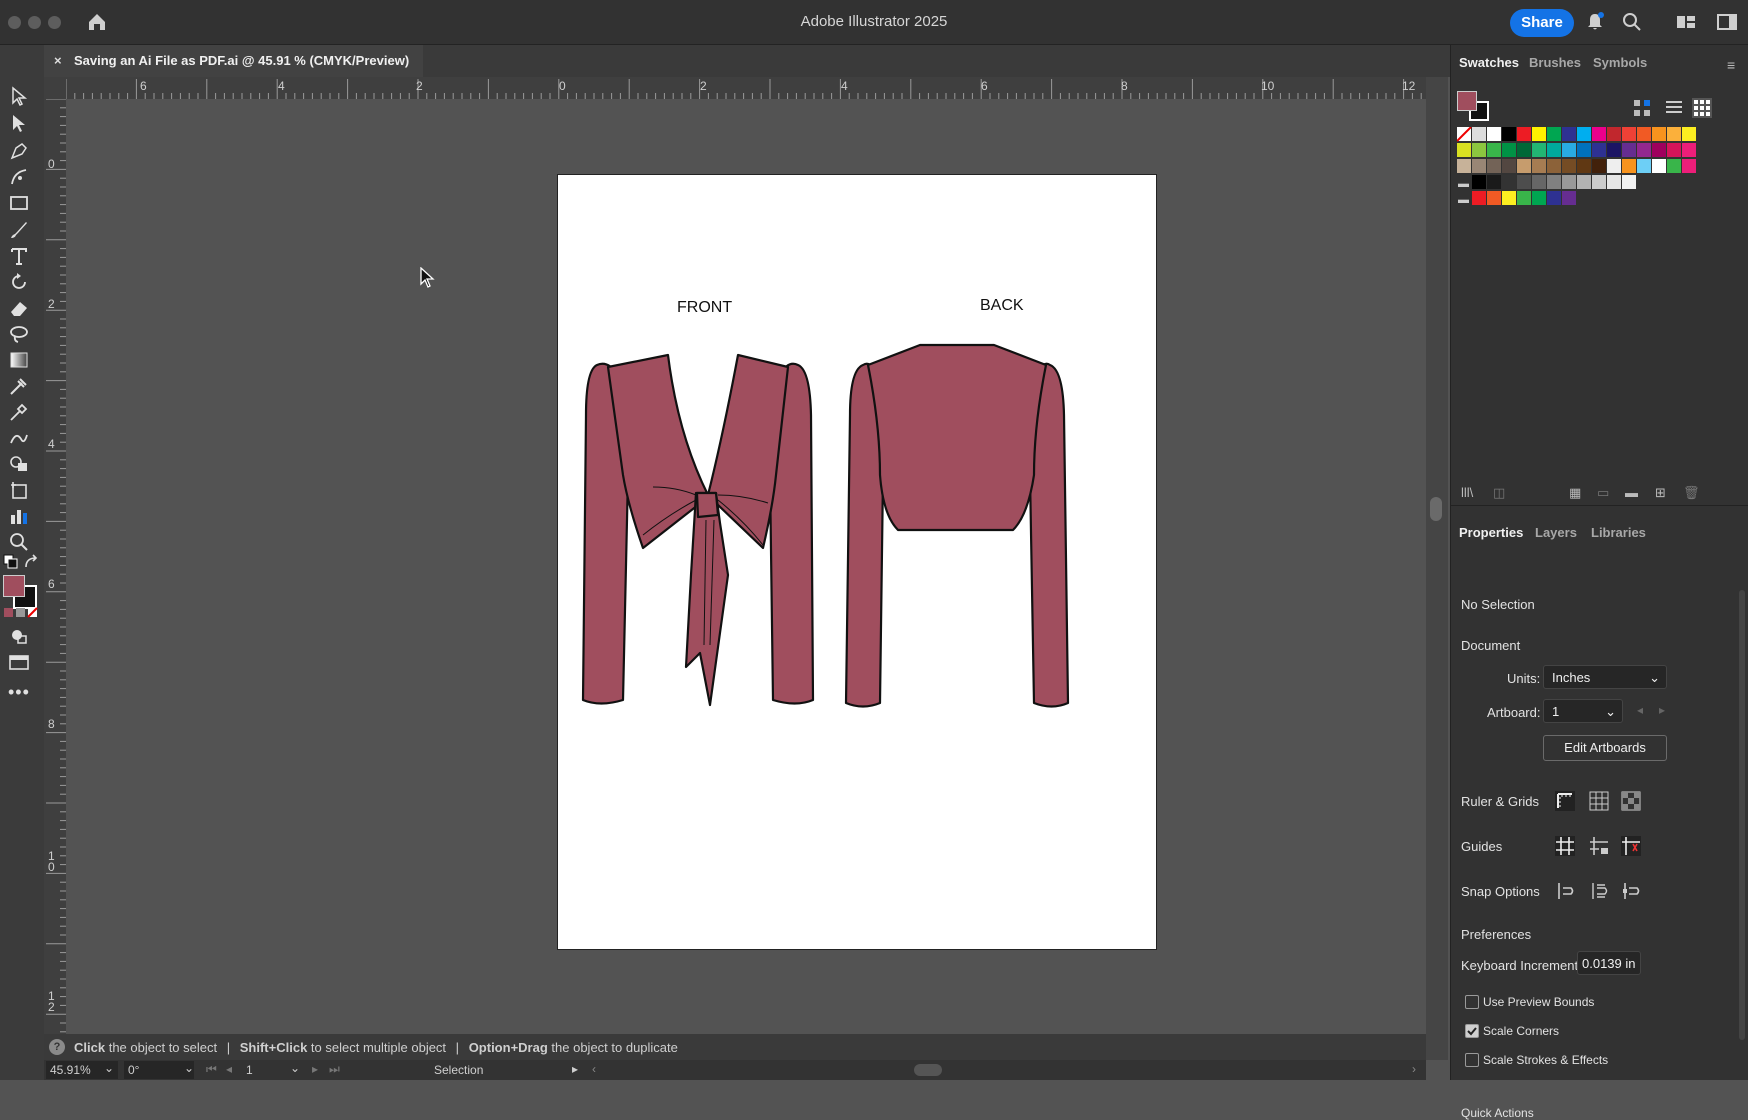 The height and width of the screenshot is (1120, 1748). Describe the element at coordinates (1727, 22) in the screenshot. I see `panel-toggle-icon` at that location.